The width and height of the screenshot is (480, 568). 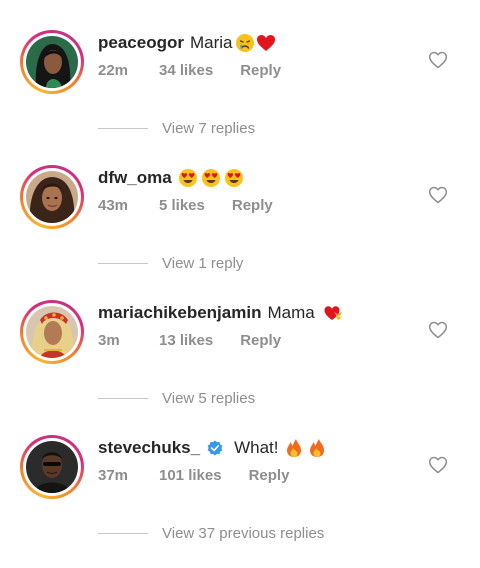 What do you see at coordinates (243, 533) in the screenshot?
I see `view-replies-label: View 37 previous replies` at bounding box center [243, 533].